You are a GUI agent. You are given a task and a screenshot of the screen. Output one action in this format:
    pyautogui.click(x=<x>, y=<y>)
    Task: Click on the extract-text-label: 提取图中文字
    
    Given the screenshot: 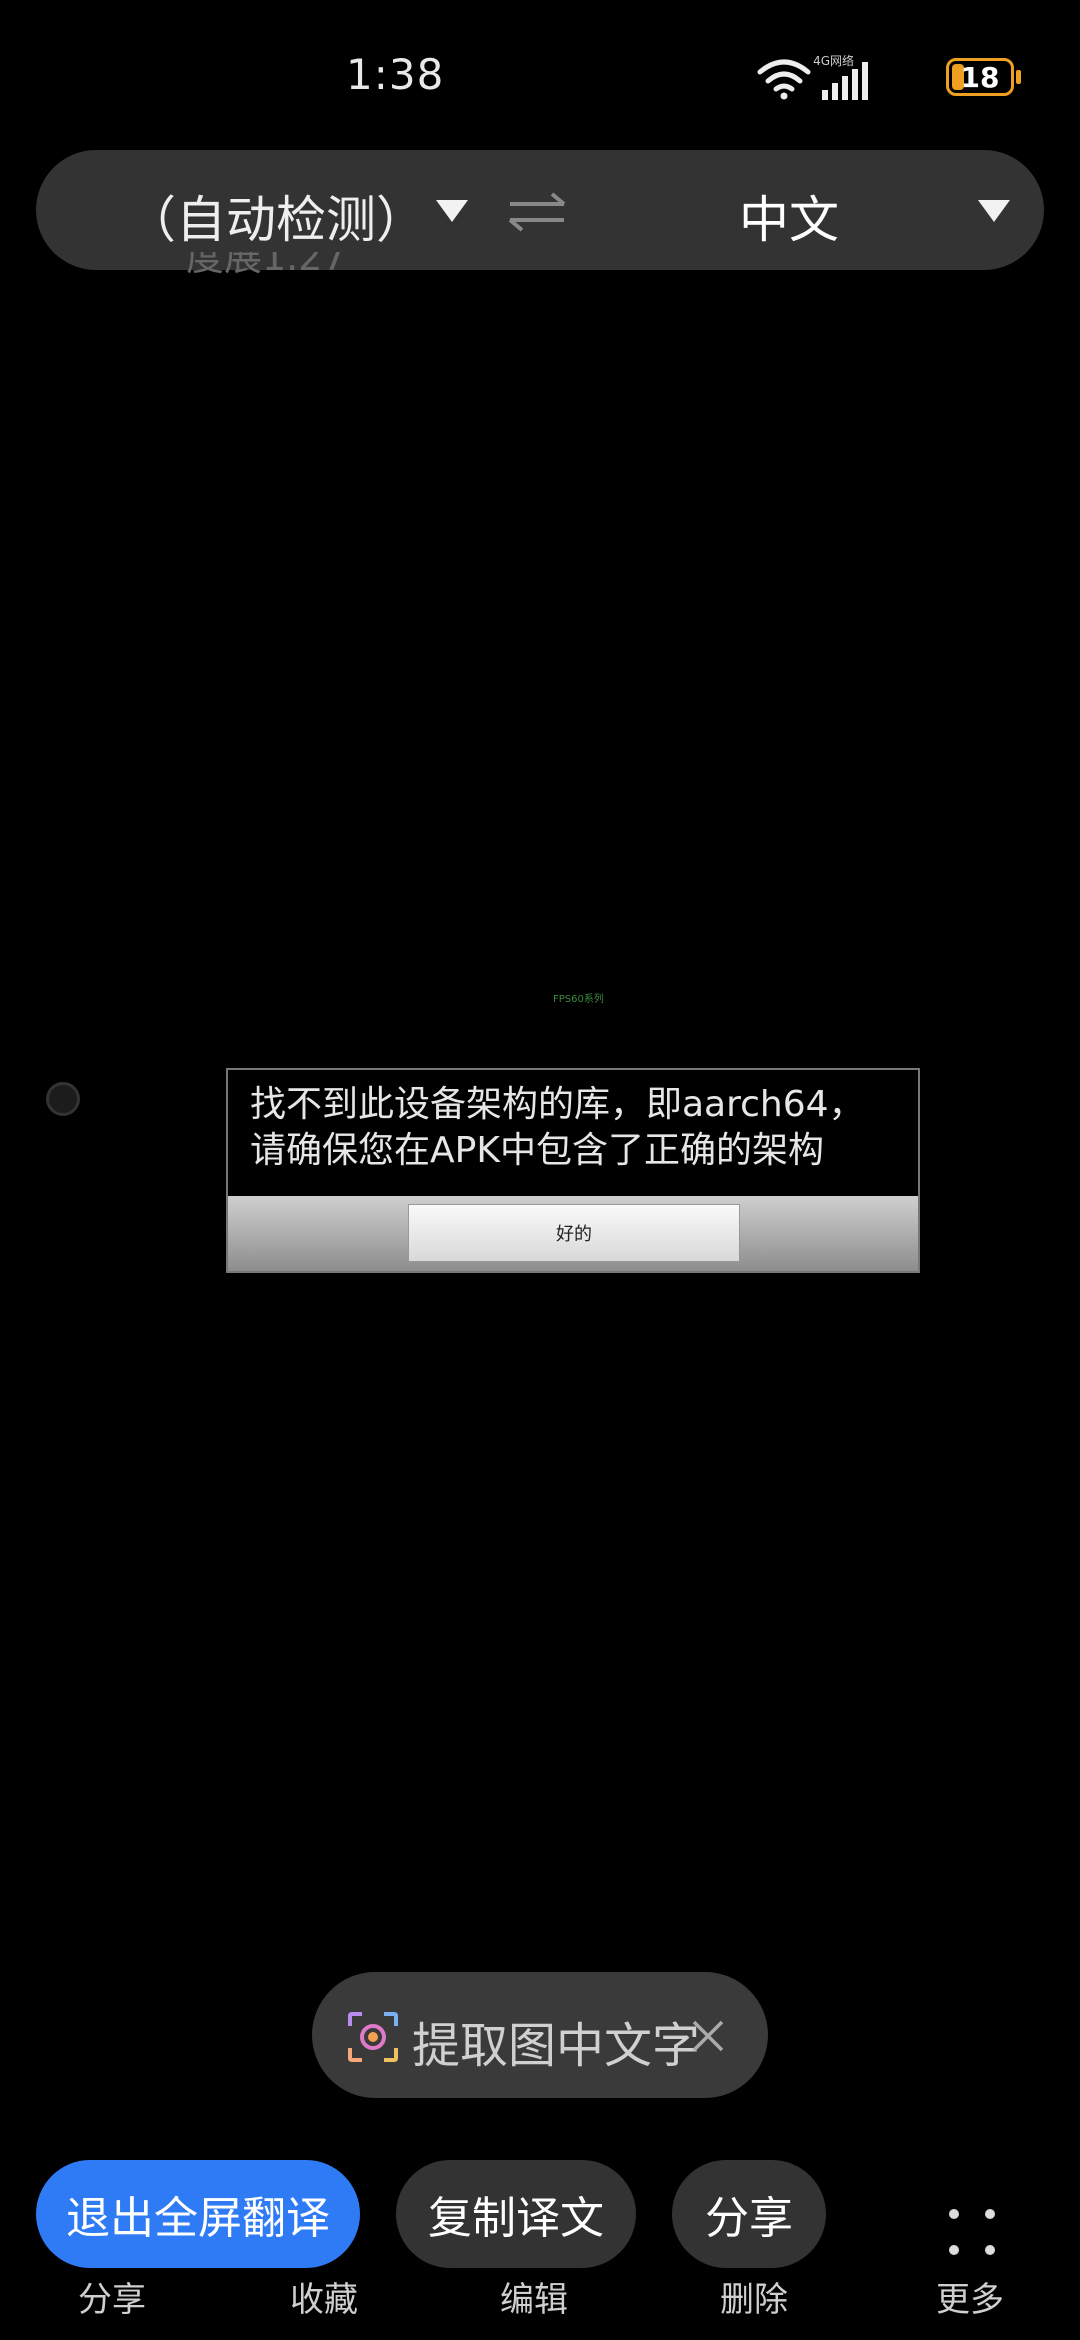 What is the action you would take?
    pyautogui.click(x=556, y=2046)
    